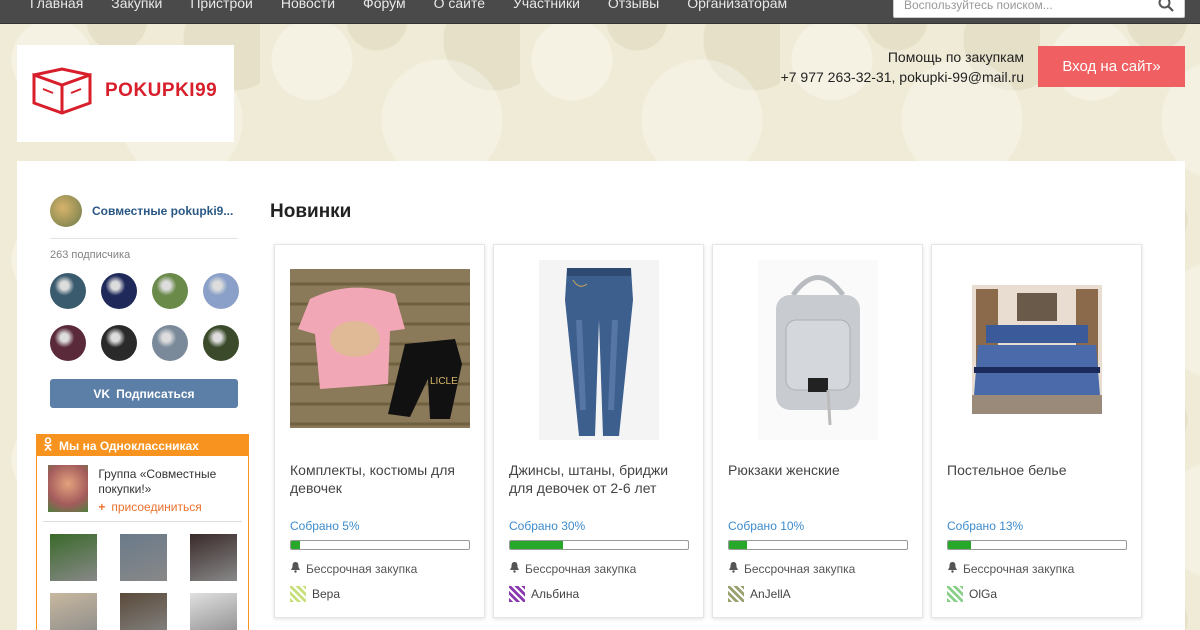 The height and width of the screenshot is (630, 1200). What do you see at coordinates (770, 594) in the screenshot?
I see `organizer-name: AnJellA` at bounding box center [770, 594].